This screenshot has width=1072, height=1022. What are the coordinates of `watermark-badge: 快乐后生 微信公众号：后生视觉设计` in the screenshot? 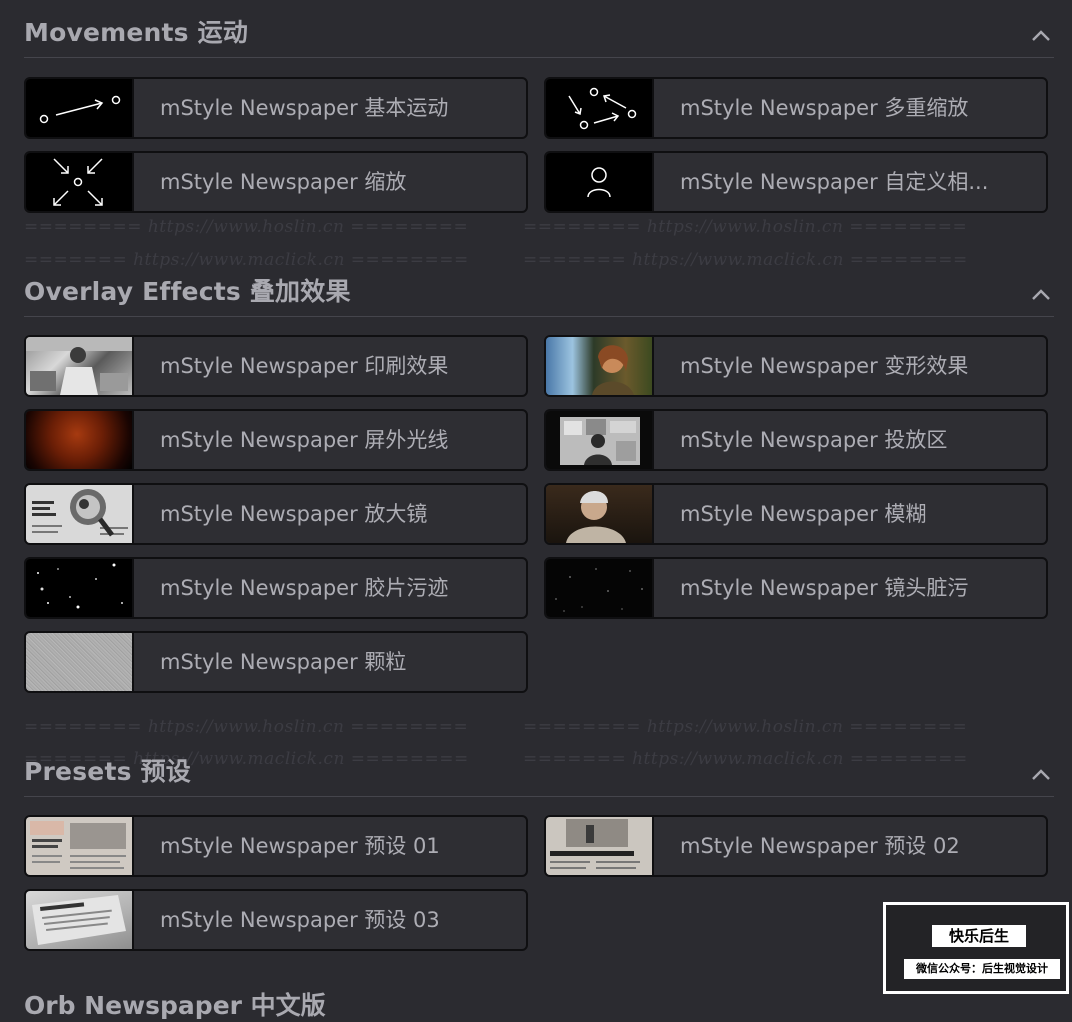 It's located at (976, 948).